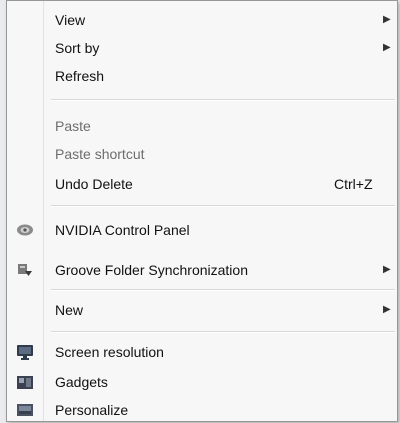 Image resolution: width=400 pixels, height=423 pixels. Describe the element at coordinates (109, 352) in the screenshot. I see `menu-item-label: Screen resolution` at that location.